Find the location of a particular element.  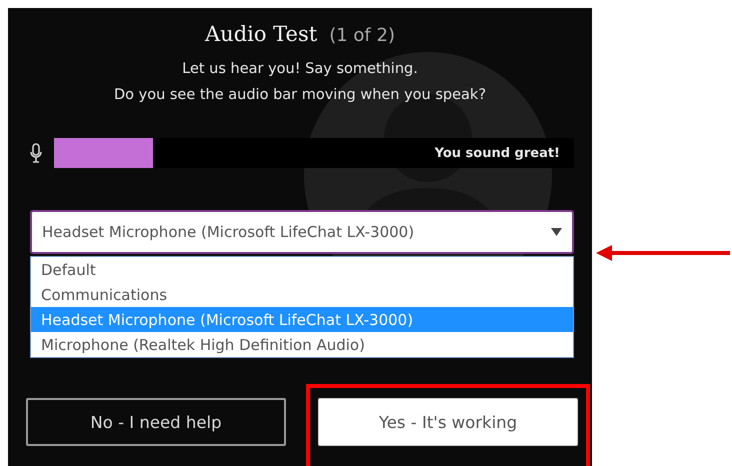

caret-icon is located at coordinates (556, 232).